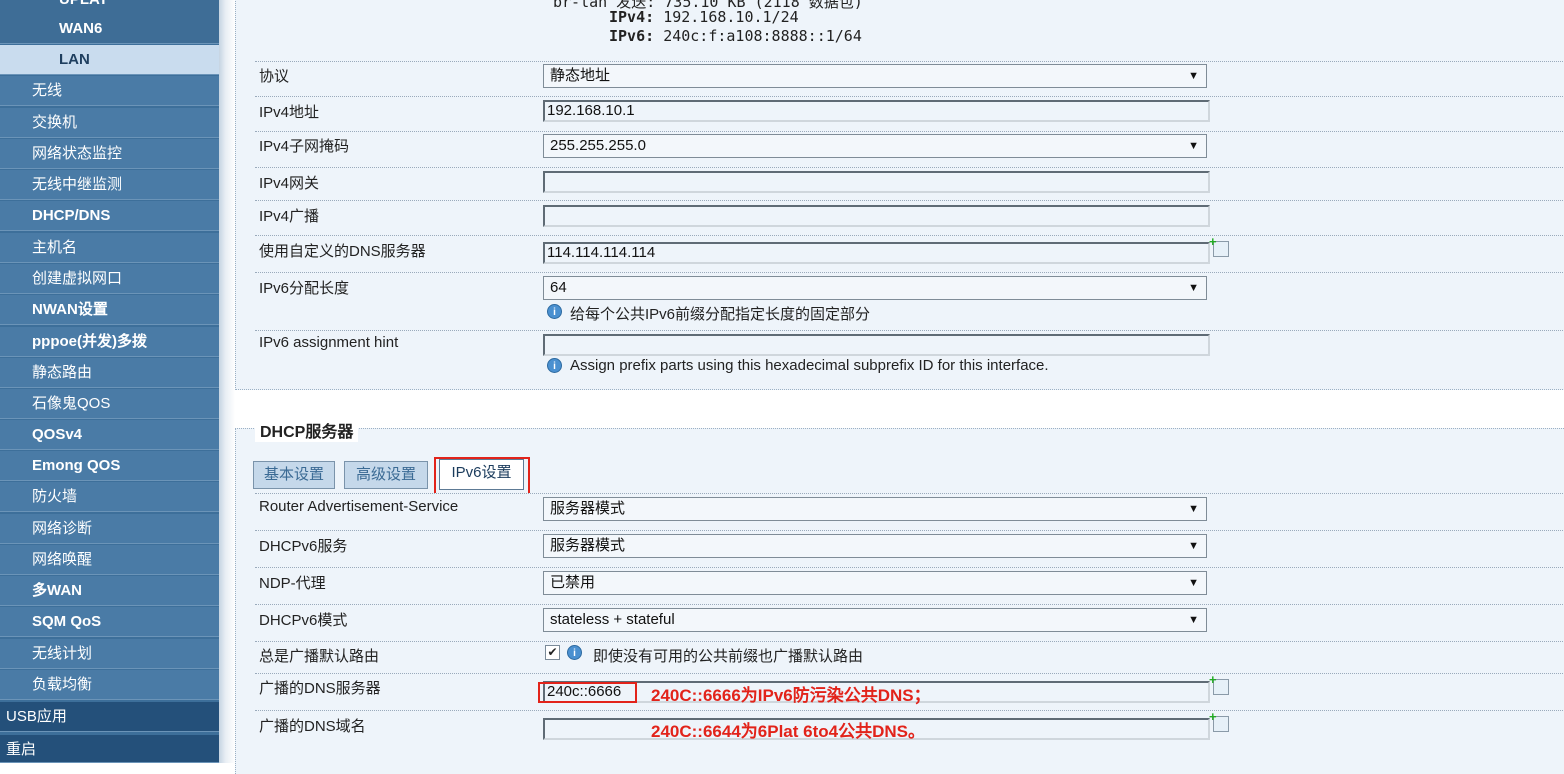 This screenshot has height=774, width=1564. What do you see at coordinates (320, 688) in the screenshot?
I see `adv-dns-label: 广播的DNS服务器` at bounding box center [320, 688].